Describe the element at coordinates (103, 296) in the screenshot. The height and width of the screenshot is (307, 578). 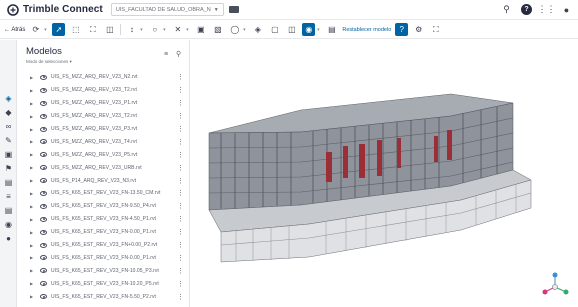
I see `model-list-item: ▶ UIS_FS_K65_EST_REV_V23_FN-5.50_P2.rvt ⋮` at that location.